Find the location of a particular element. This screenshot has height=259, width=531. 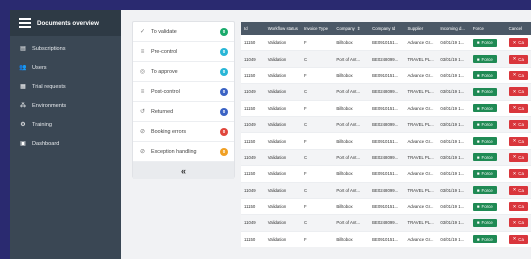

column-header-label: Force is located at coordinates (478, 28).